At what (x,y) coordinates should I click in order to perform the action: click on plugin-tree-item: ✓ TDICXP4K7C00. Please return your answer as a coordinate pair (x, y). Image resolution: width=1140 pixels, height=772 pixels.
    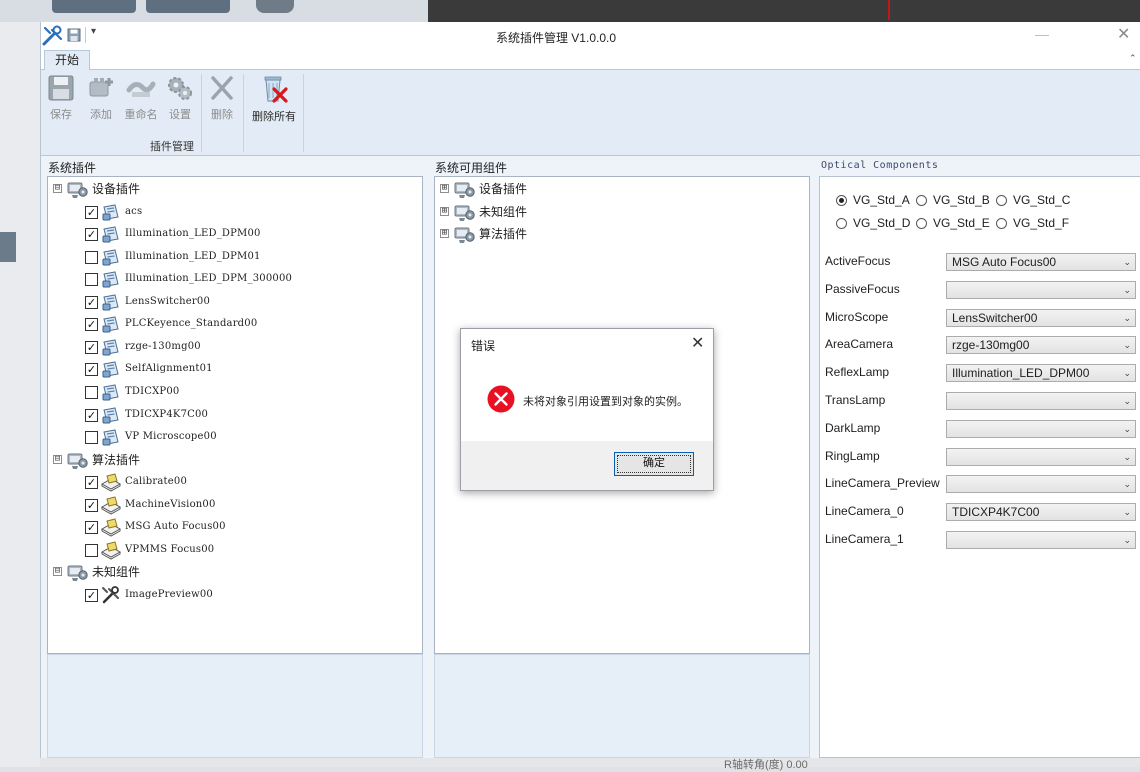
    Looking at the image, I should click on (233, 415).